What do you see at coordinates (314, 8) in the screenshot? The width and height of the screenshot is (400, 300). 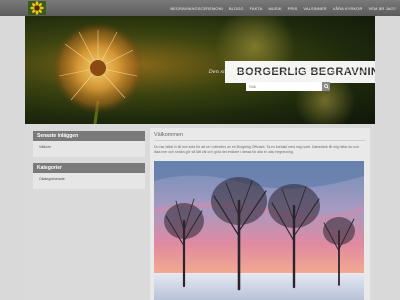 I see `nav-item-valsinner: Valsinner` at bounding box center [314, 8].